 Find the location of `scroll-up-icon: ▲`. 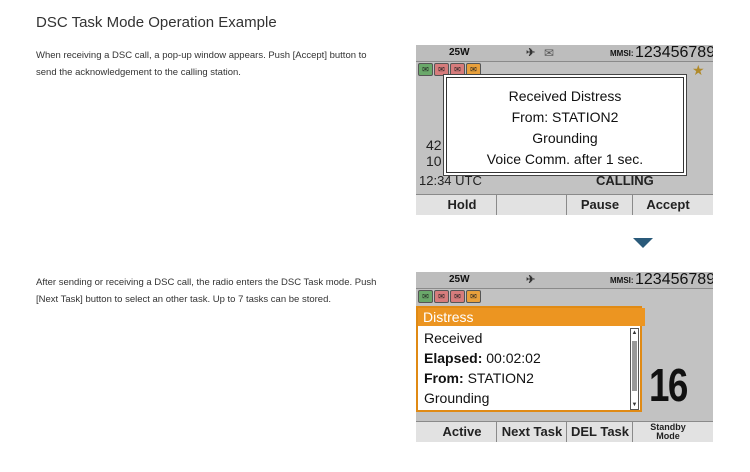

scroll-up-icon: ▲ is located at coordinates (634, 333).